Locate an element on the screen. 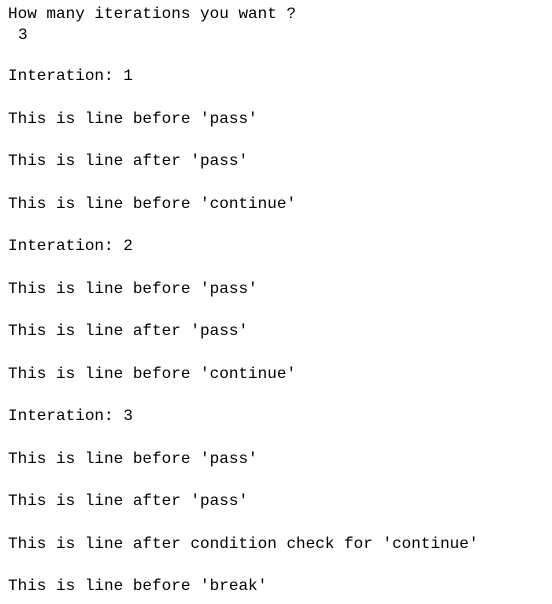 Image resolution: width=552 pixels, height=604 pixels. iteration-header: Interation: 1 is located at coordinates (70, 76).